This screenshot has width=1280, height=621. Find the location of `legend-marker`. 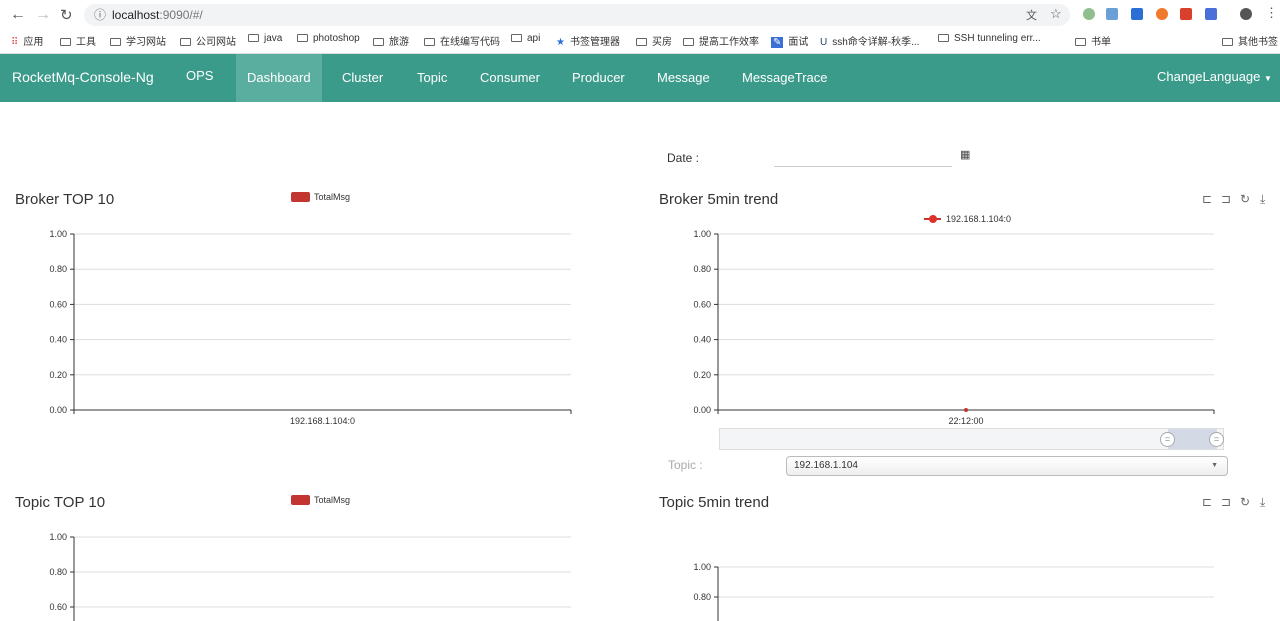

legend-marker is located at coordinates (933, 219).